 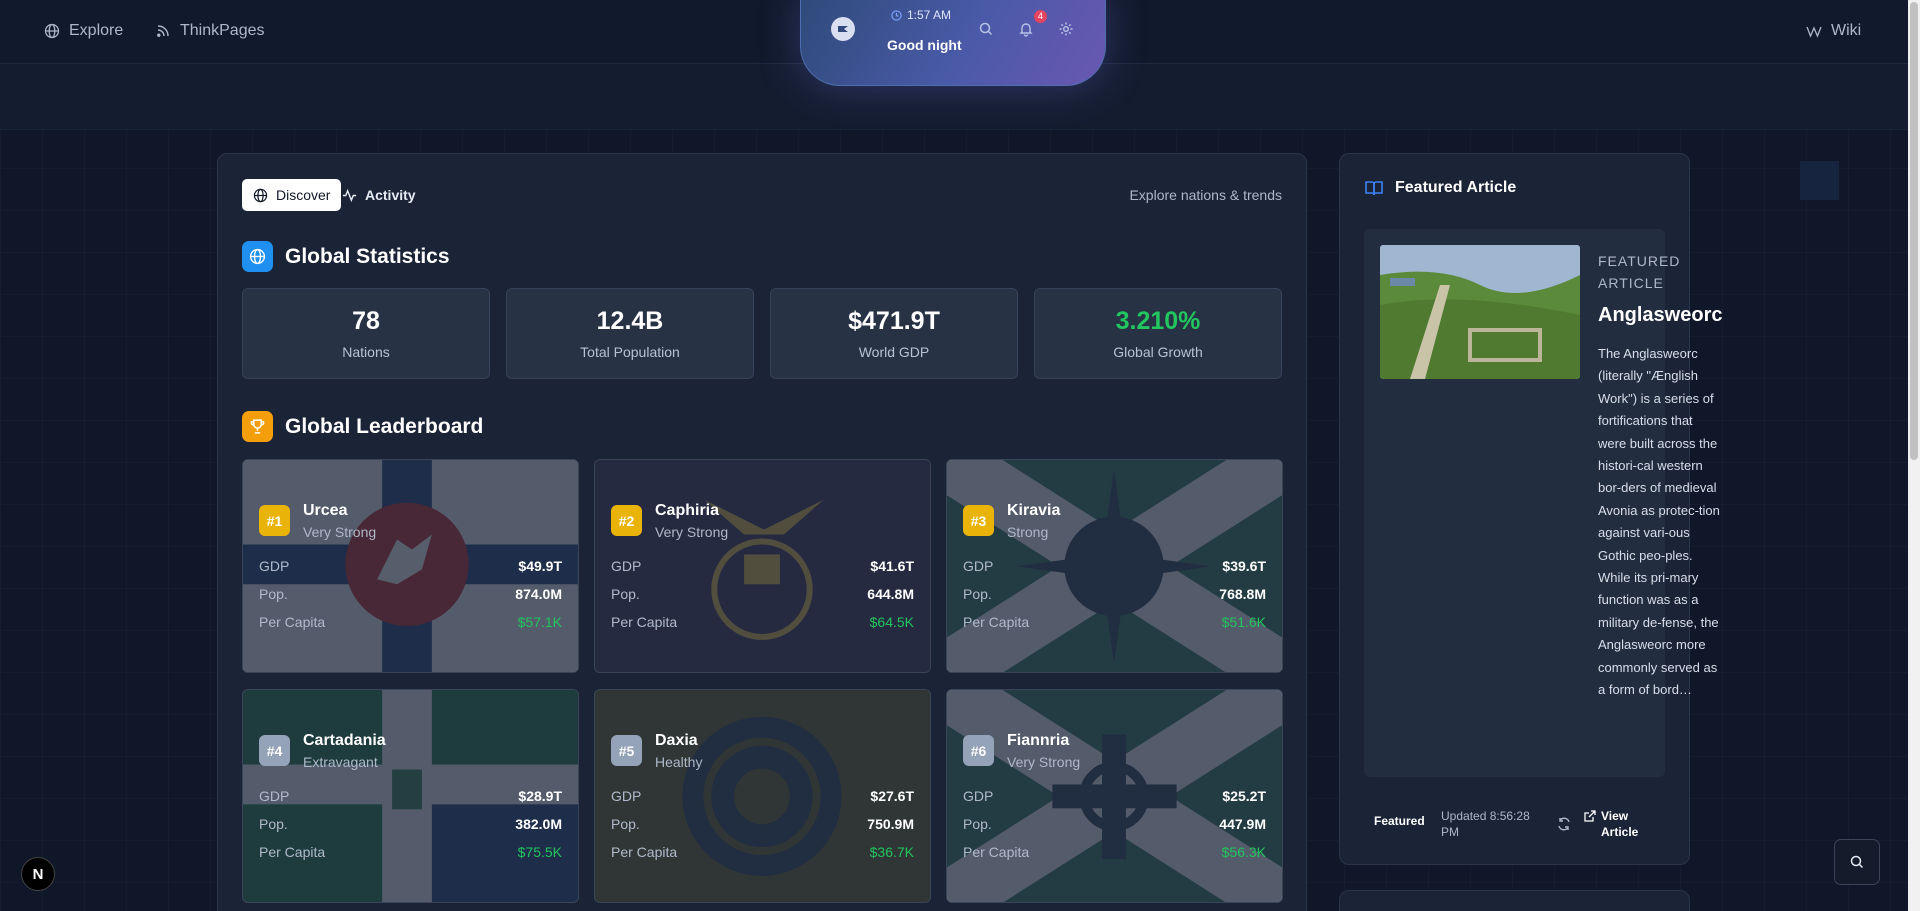 What do you see at coordinates (1485, 824) in the screenshot?
I see `updated-timestamp: Updated 8:56:28 PM` at bounding box center [1485, 824].